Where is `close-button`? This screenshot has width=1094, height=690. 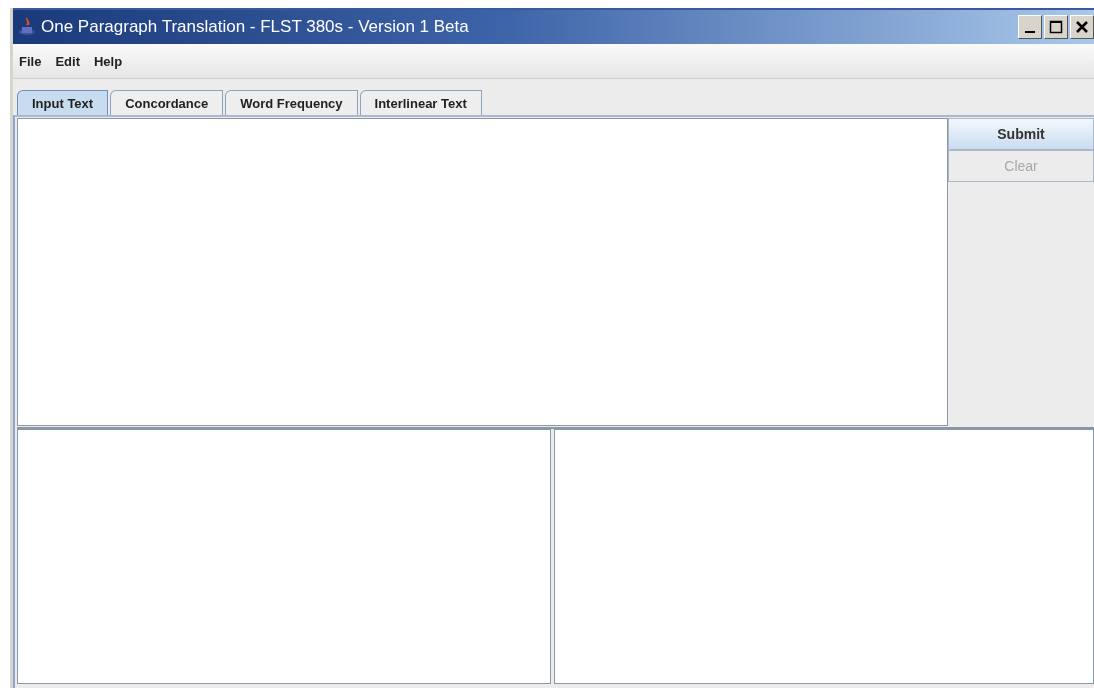
close-button is located at coordinates (1082, 27).